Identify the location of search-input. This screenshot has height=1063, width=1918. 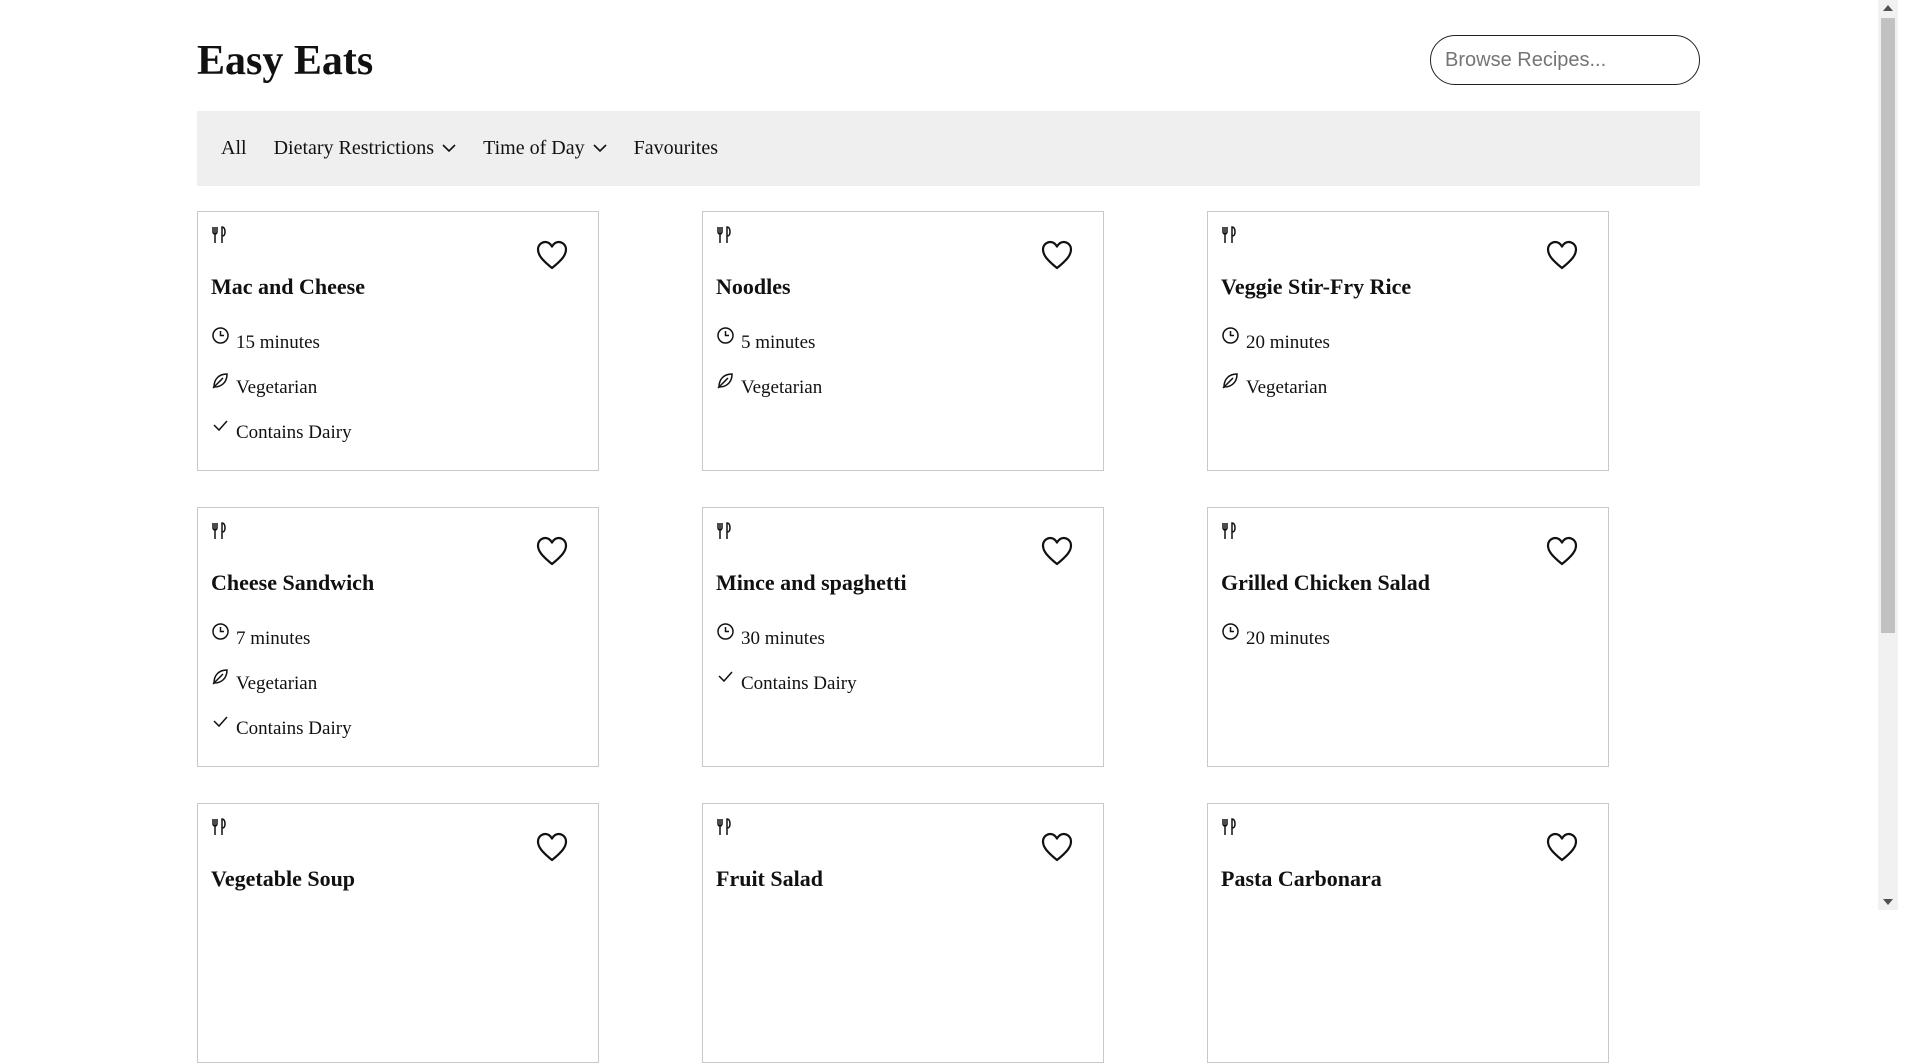
(1565, 60).